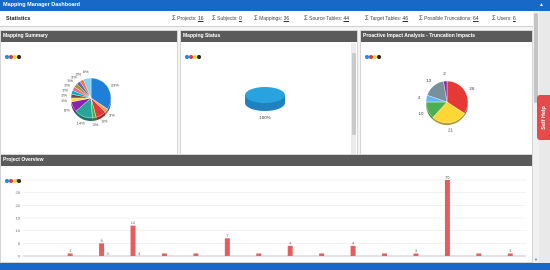 Image resolution: width=550 pixels, height=270 pixels. I want to click on panel-scrollbar, so click(353, 99).